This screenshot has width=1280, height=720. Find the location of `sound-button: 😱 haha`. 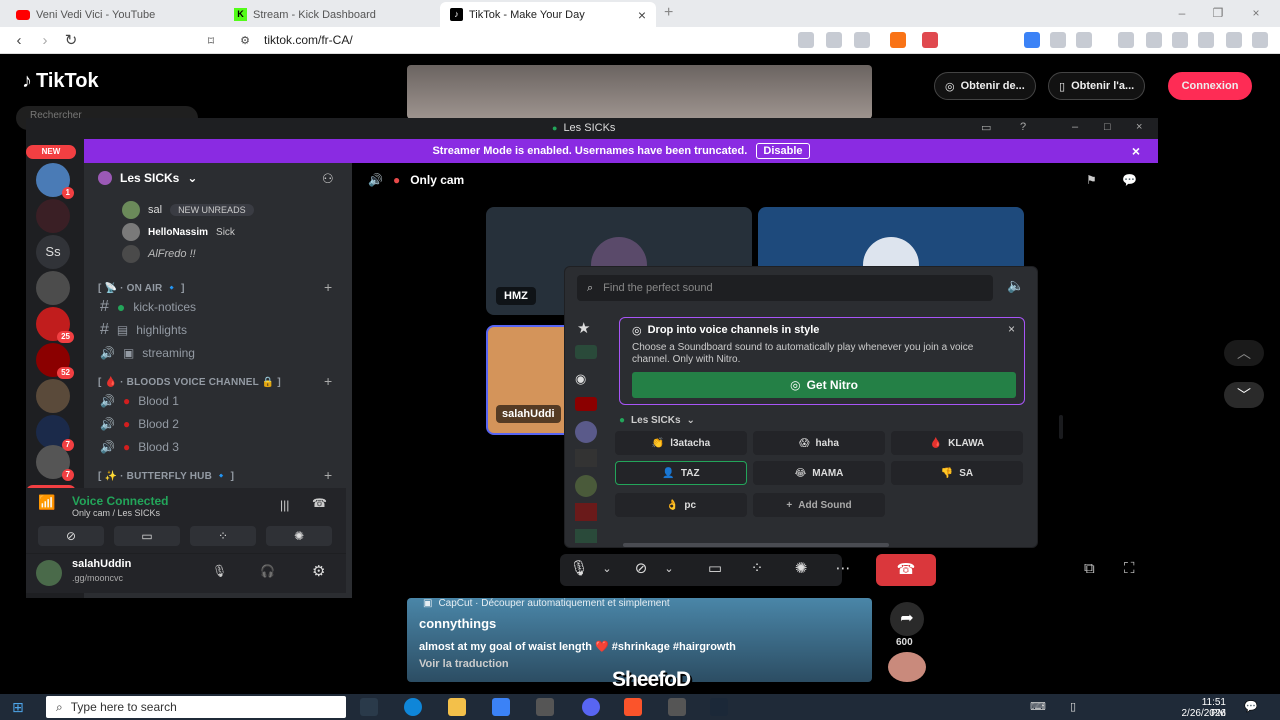

sound-button: 😱 haha is located at coordinates (819, 443).